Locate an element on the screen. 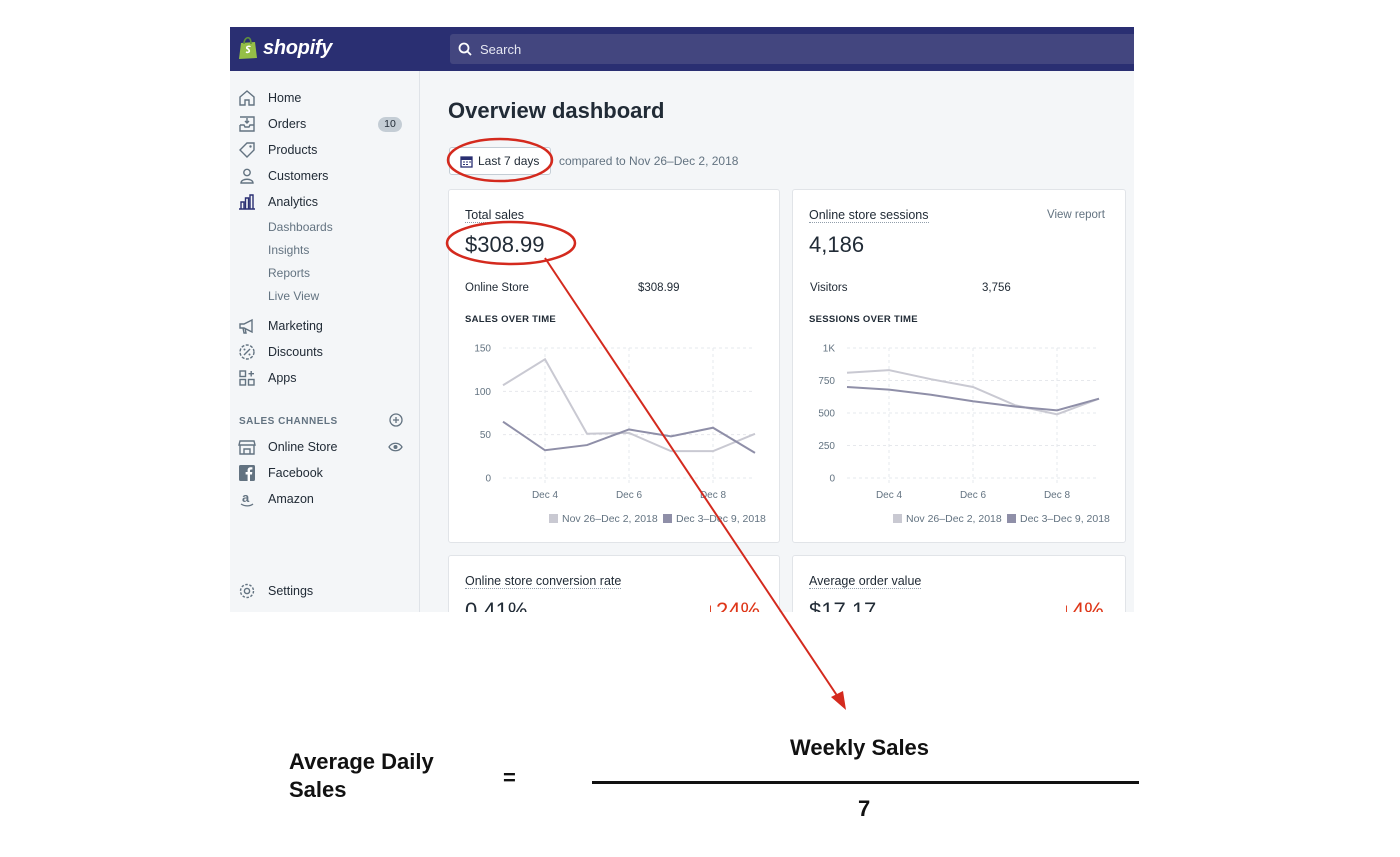  search-placeholder: Search is located at coordinates (501, 49).